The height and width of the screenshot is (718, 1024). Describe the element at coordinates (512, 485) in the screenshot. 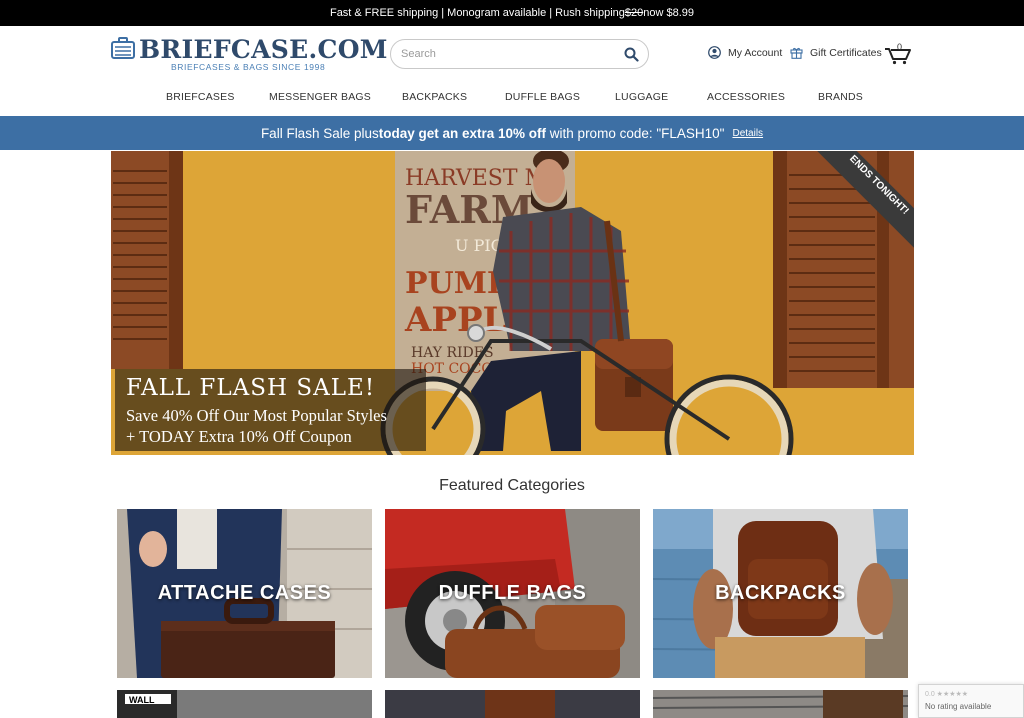

I see `featured-categories-title: Featured Categories` at that location.